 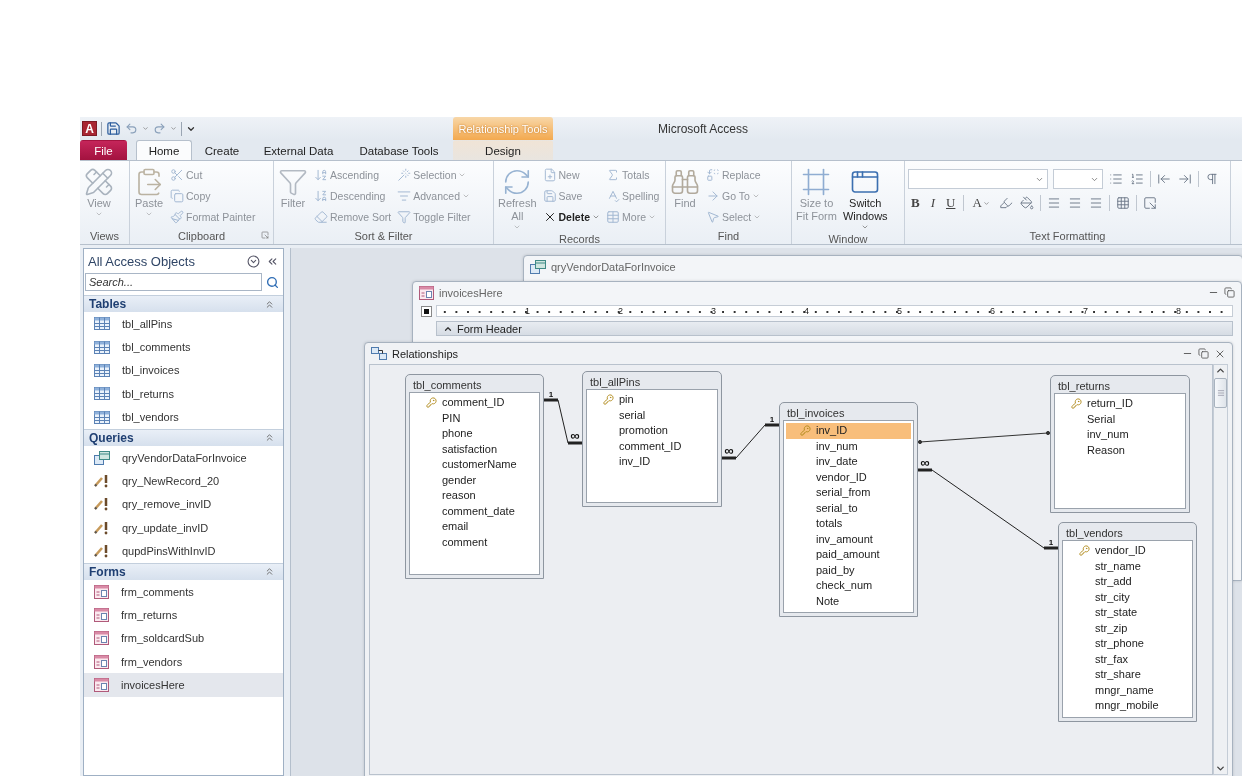 What do you see at coordinates (183, 417) in the screenshot?
I see `nav-item: tbl_vendors` at bounding box center [183, 417].